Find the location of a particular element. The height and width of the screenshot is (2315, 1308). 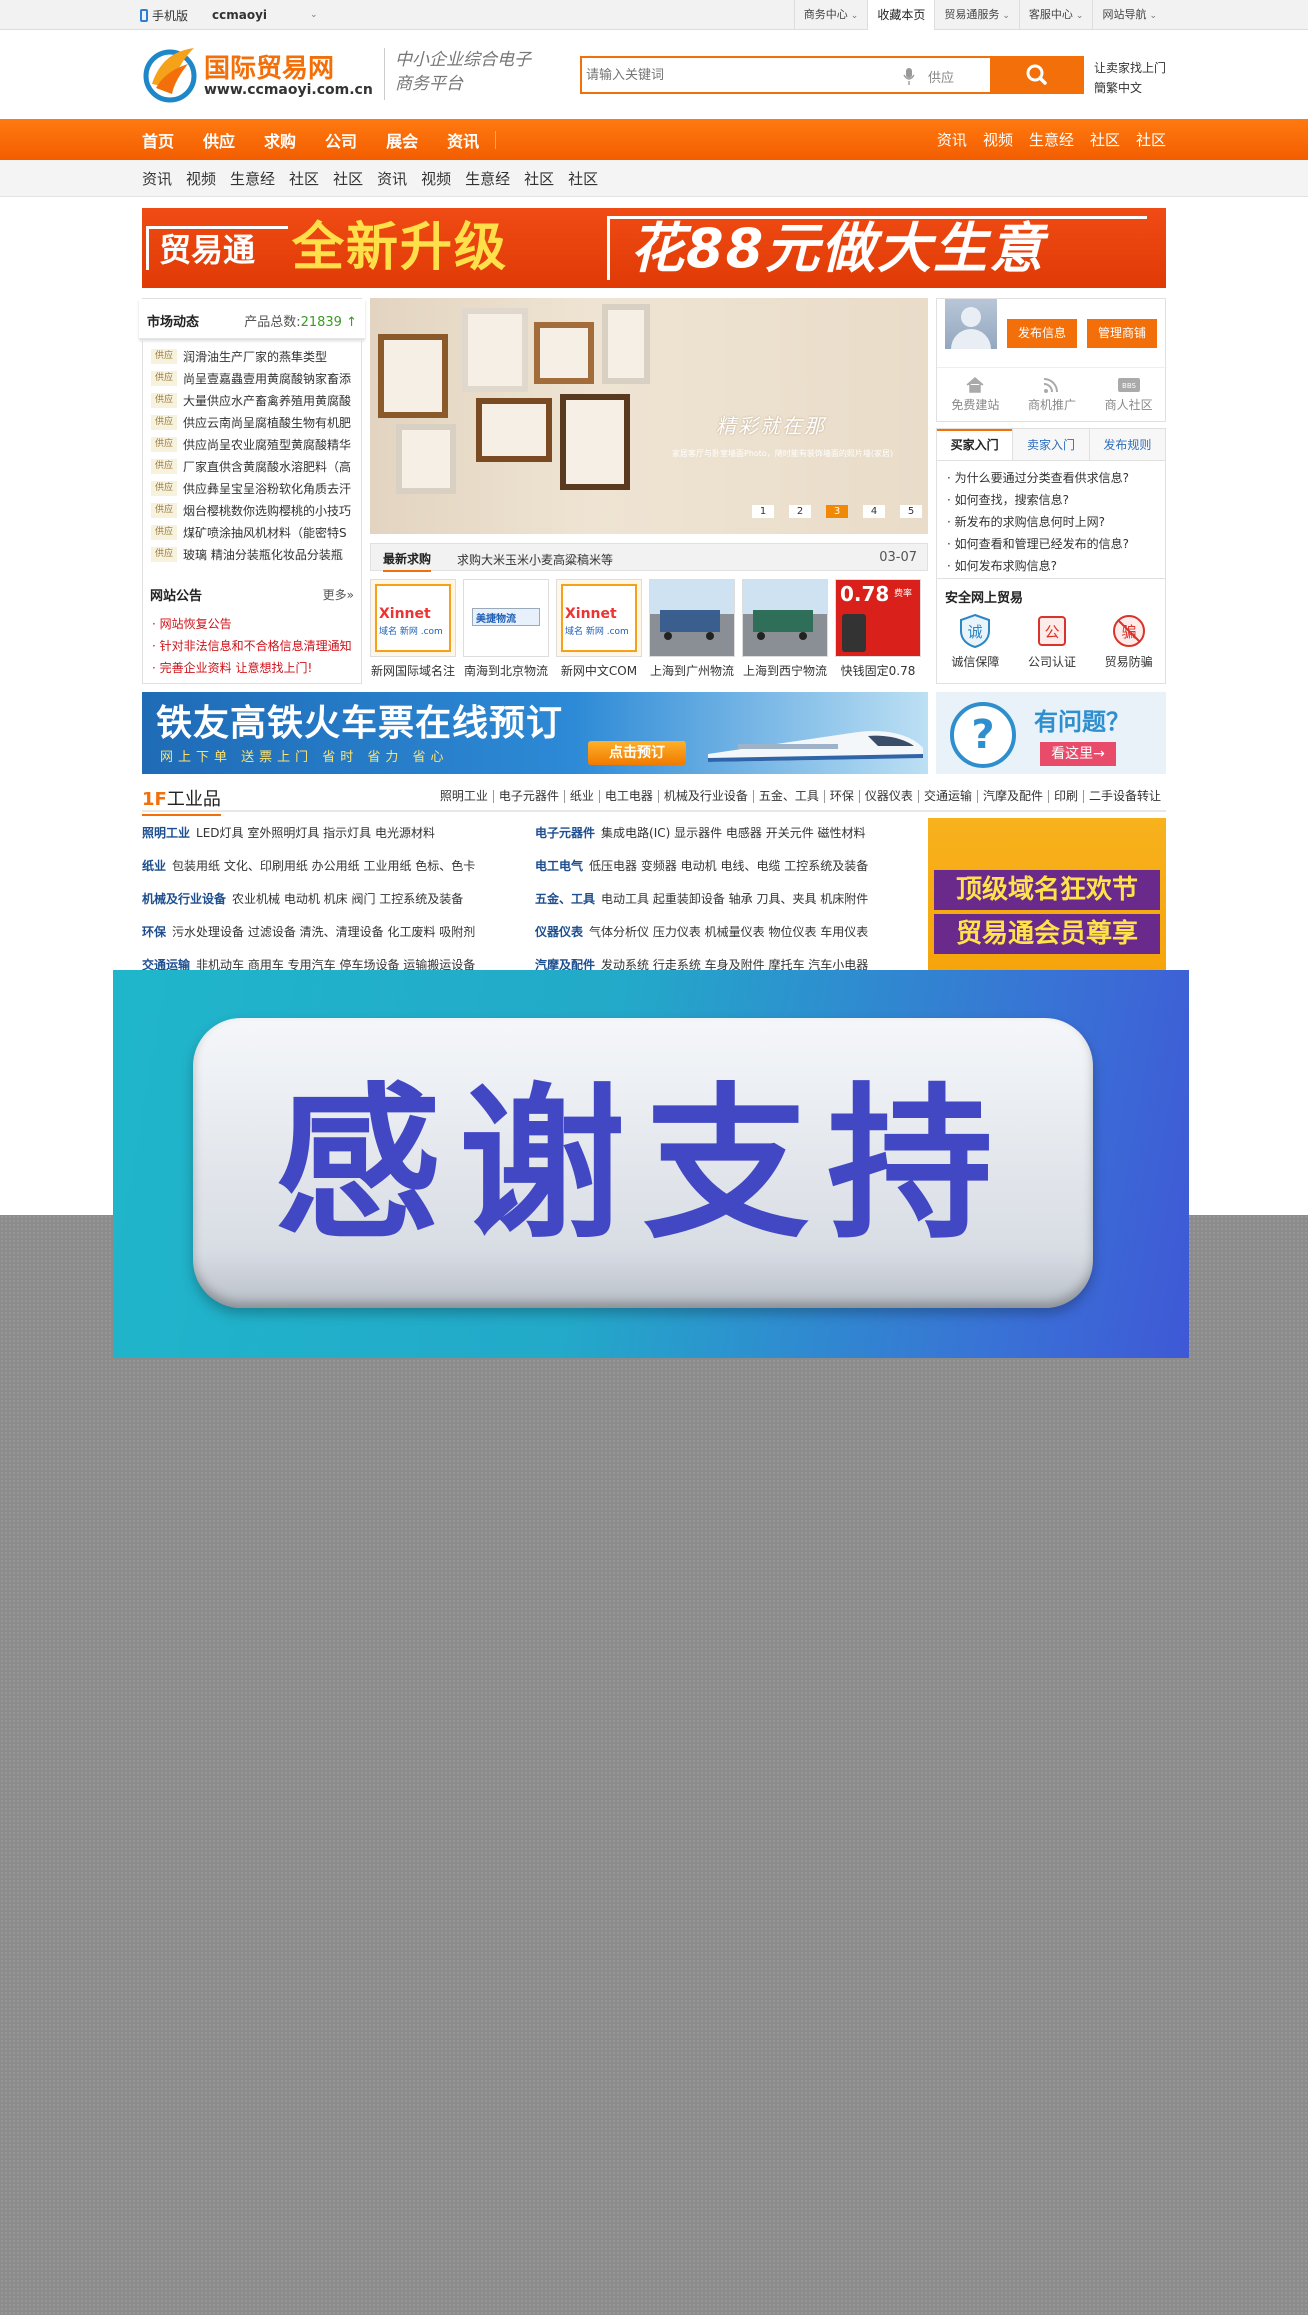

top-link-business: 商务中心 ⌄ is located at coordinates (830, 15).